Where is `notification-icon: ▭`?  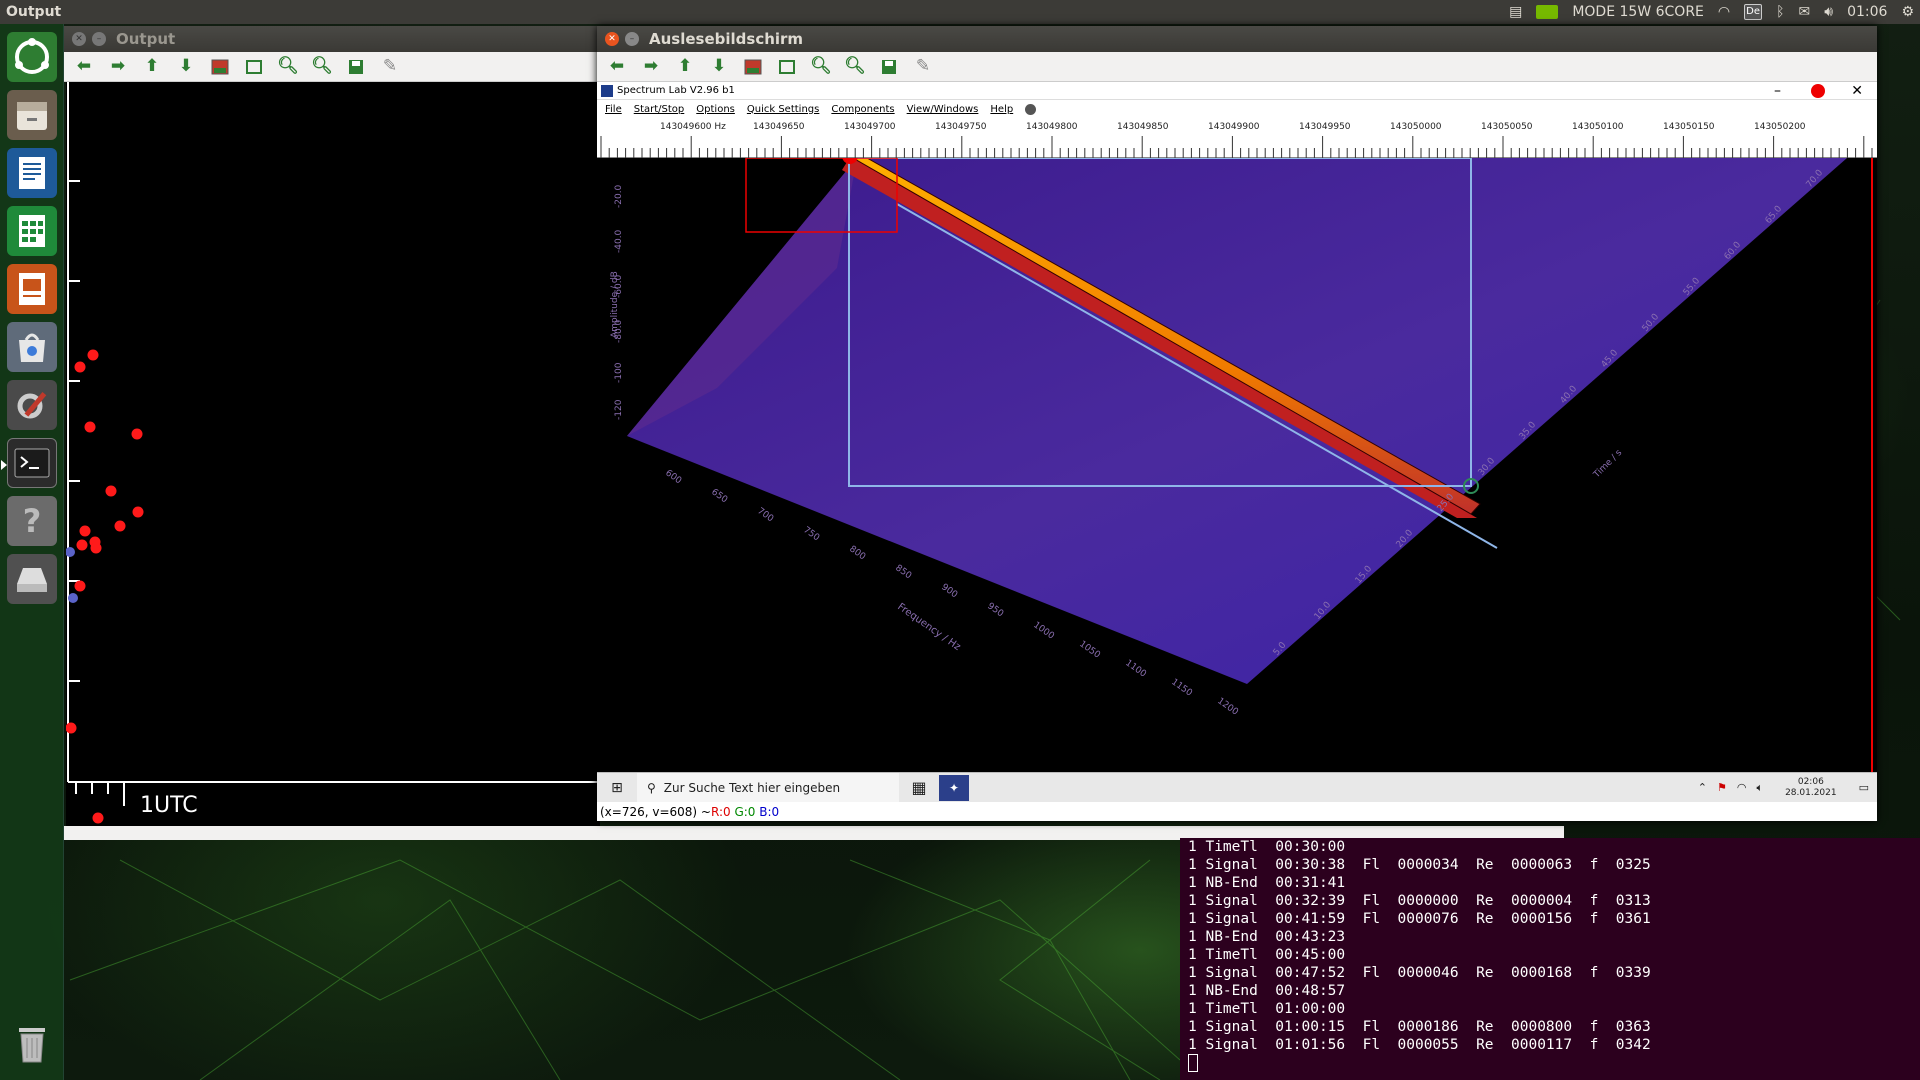
notification-icon: ▭ is located at coordinates (1864, 787).